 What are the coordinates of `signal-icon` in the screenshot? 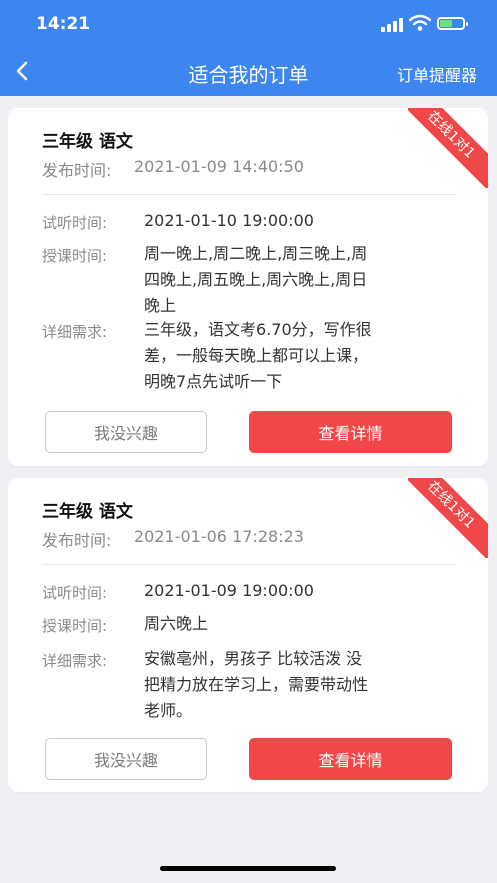 It's located at (393, 25).